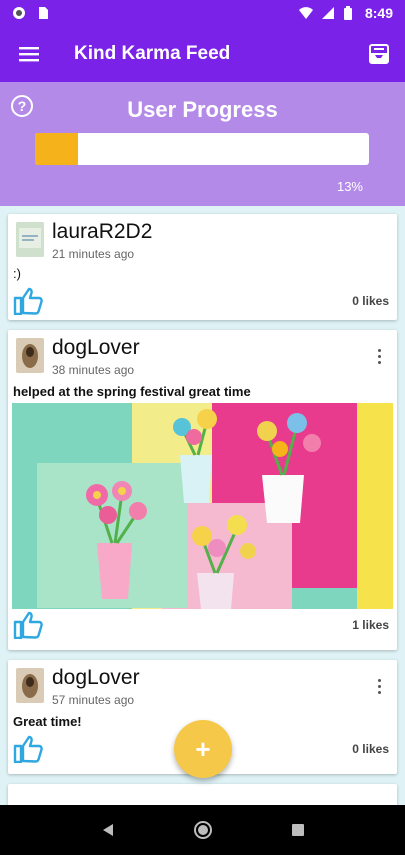 The height and width of the screenshot is (855, 405). I want to click on hamburger-icon, so click(29, 54).